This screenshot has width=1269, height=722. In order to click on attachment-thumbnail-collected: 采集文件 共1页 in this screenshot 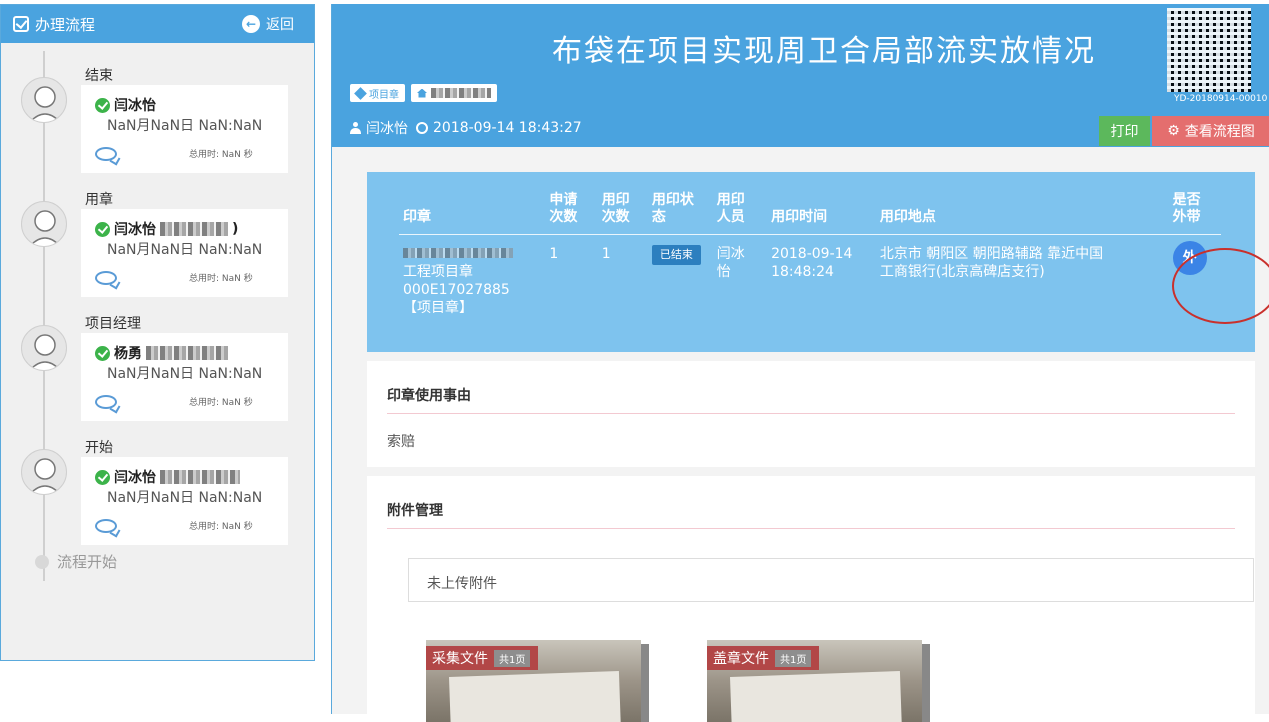, I will do `click(533, 681)`.